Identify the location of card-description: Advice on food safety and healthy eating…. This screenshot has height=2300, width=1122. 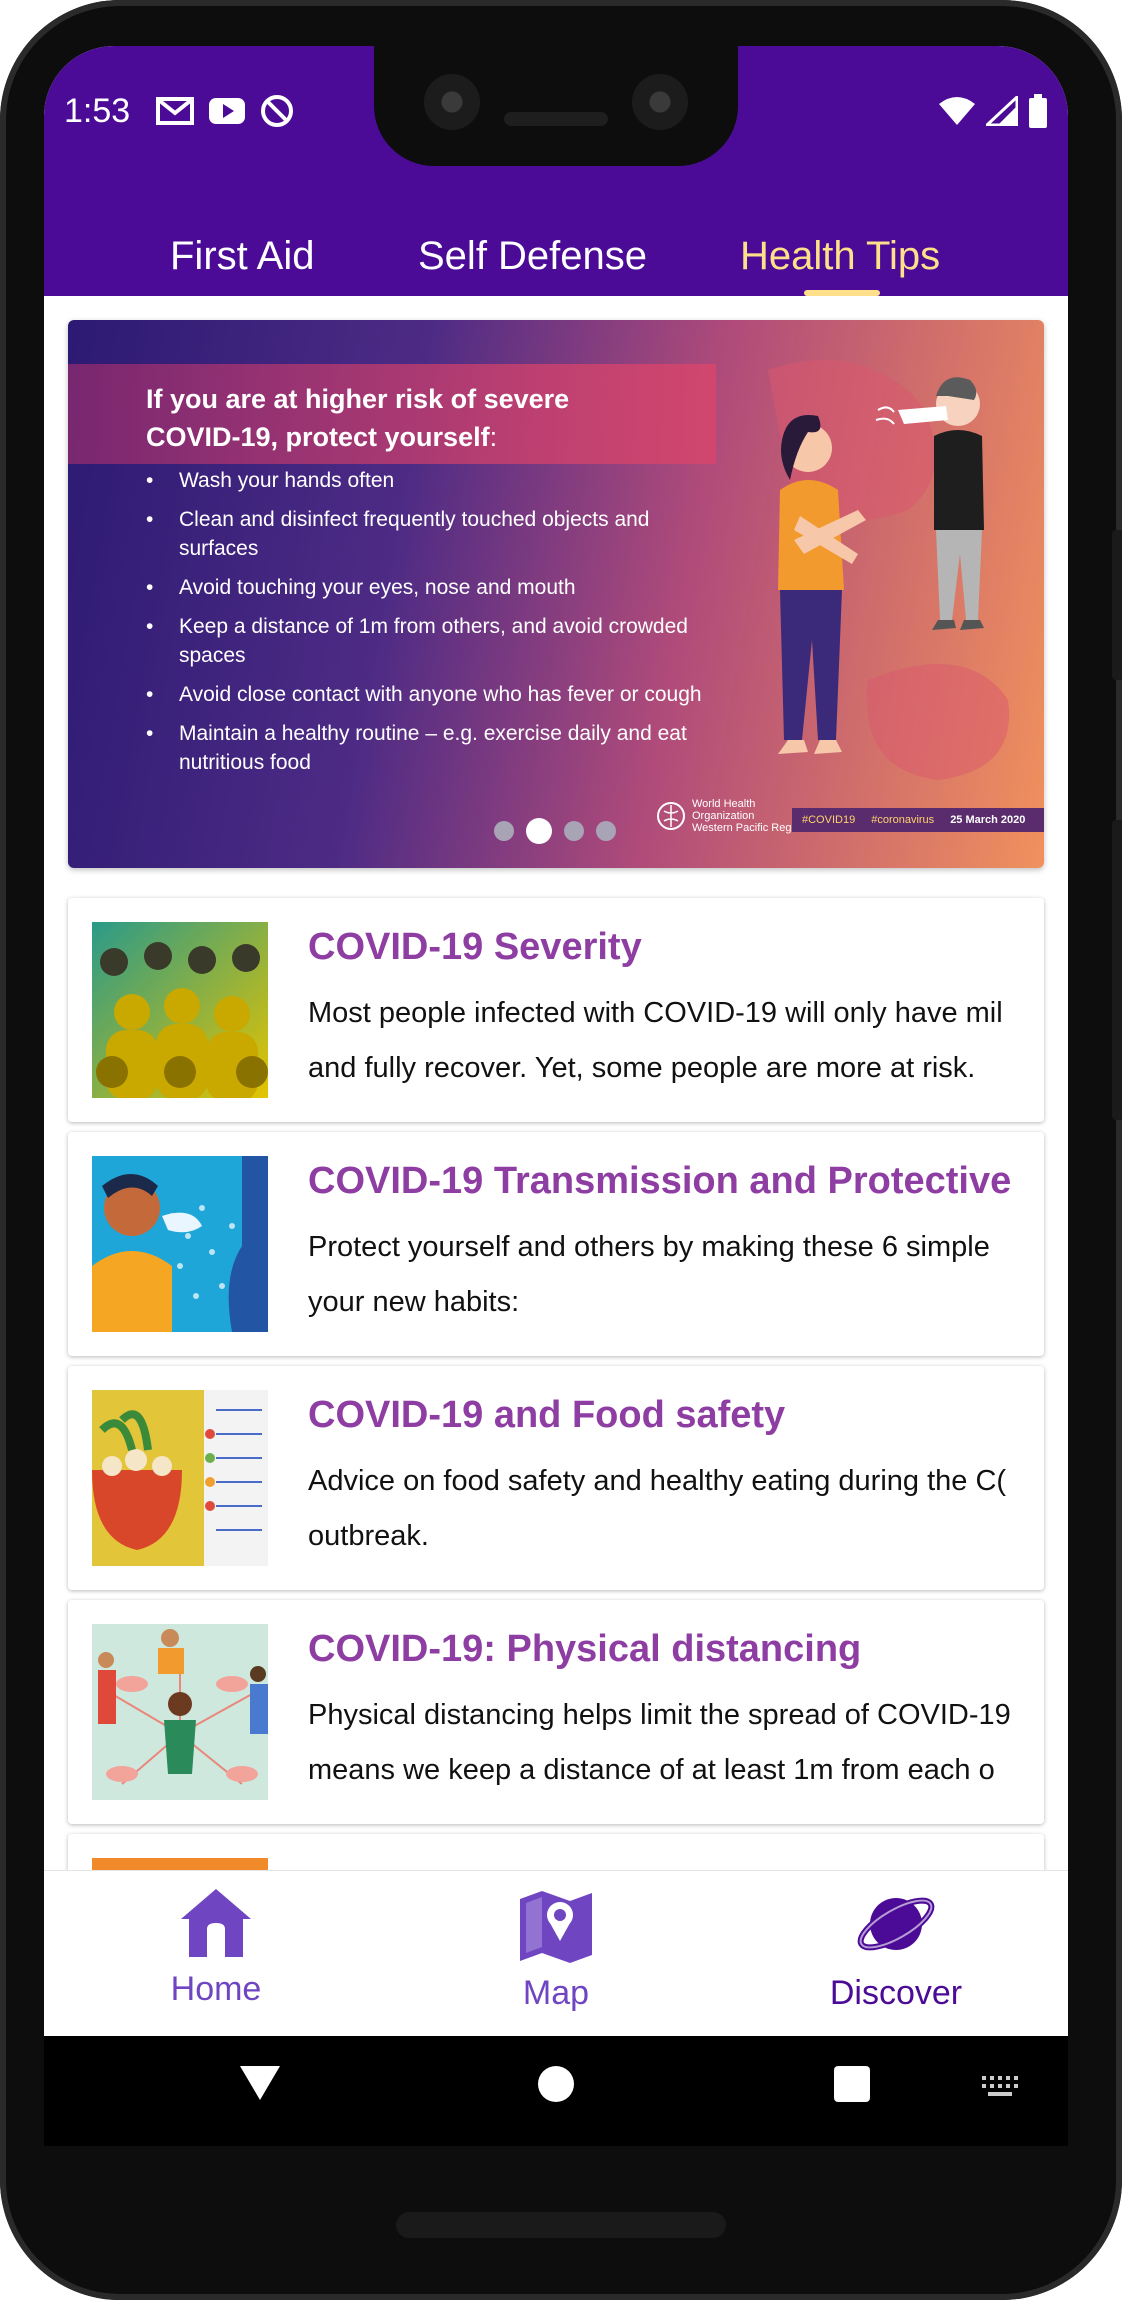
(665, 1510).